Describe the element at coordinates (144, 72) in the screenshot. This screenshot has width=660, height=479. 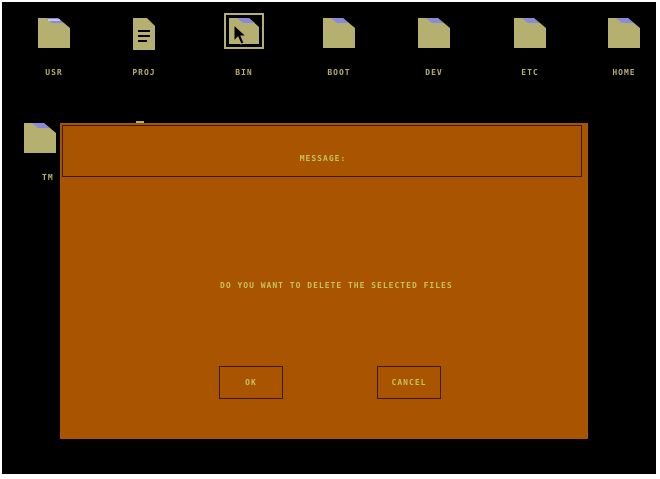
I see `desktop-icon-label: PROJ` at that location.